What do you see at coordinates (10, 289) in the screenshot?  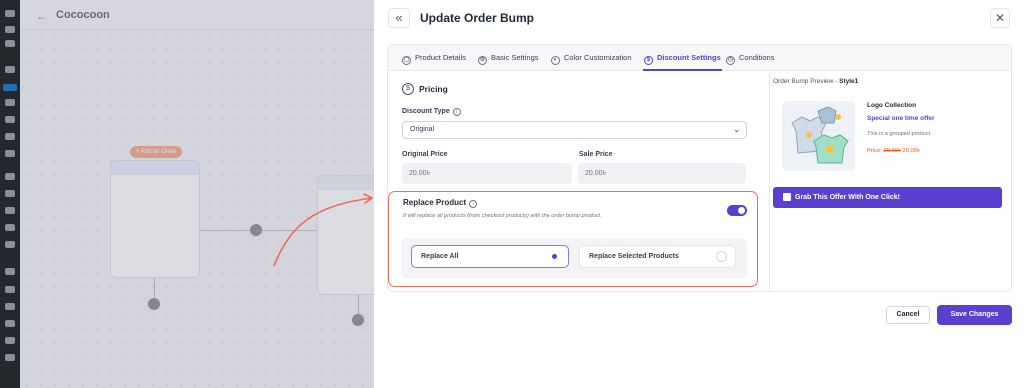 I see `plugins-icon` at bounding box center [10, 289].